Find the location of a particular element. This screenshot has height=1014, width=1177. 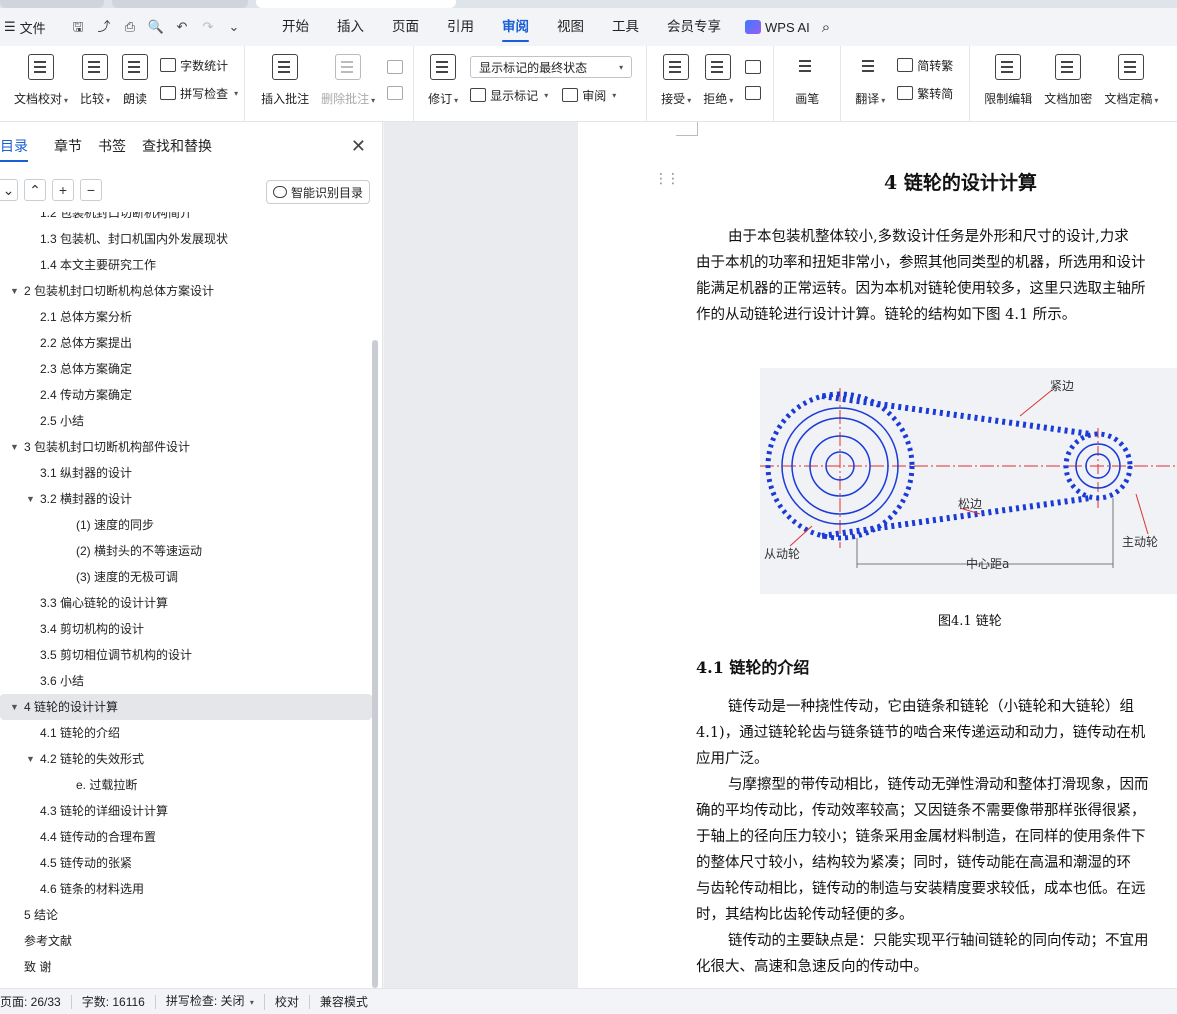

menu-insert: 插入 is located at coordinates (350, 27).